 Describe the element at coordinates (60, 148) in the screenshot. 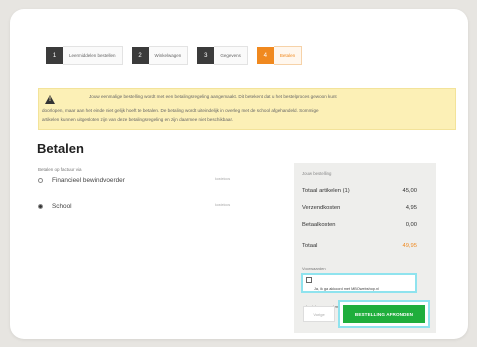

I see `page-title: Betalen` at that location.